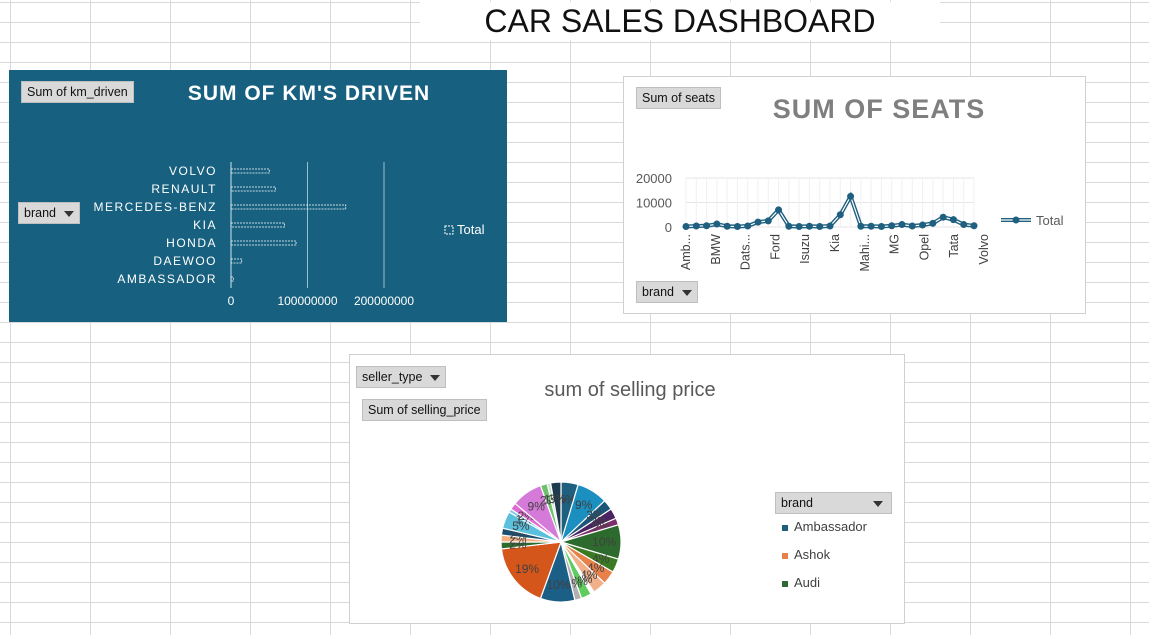  Describe the element at coordinates (307, 301) in the screenshot. I see `x-tick-label: 100000000` at that location.